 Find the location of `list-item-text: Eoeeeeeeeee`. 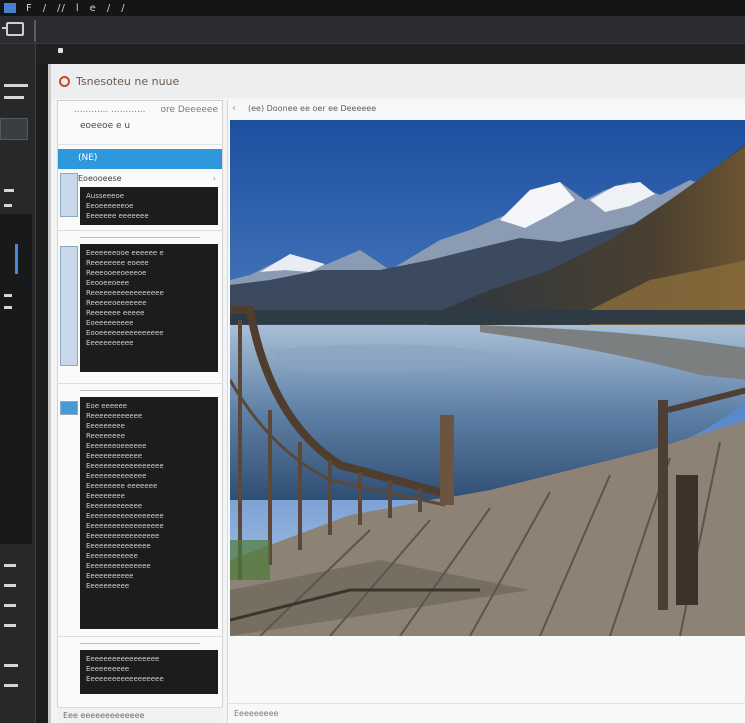

list-item-text: Eoeeeeeeeee is located at coordinates (110, 323).